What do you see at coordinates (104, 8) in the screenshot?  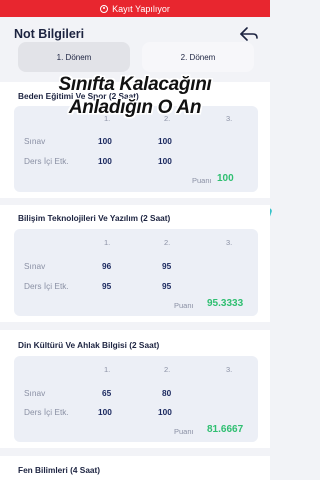 I see `record-icon` at bounding box center [104, 8].